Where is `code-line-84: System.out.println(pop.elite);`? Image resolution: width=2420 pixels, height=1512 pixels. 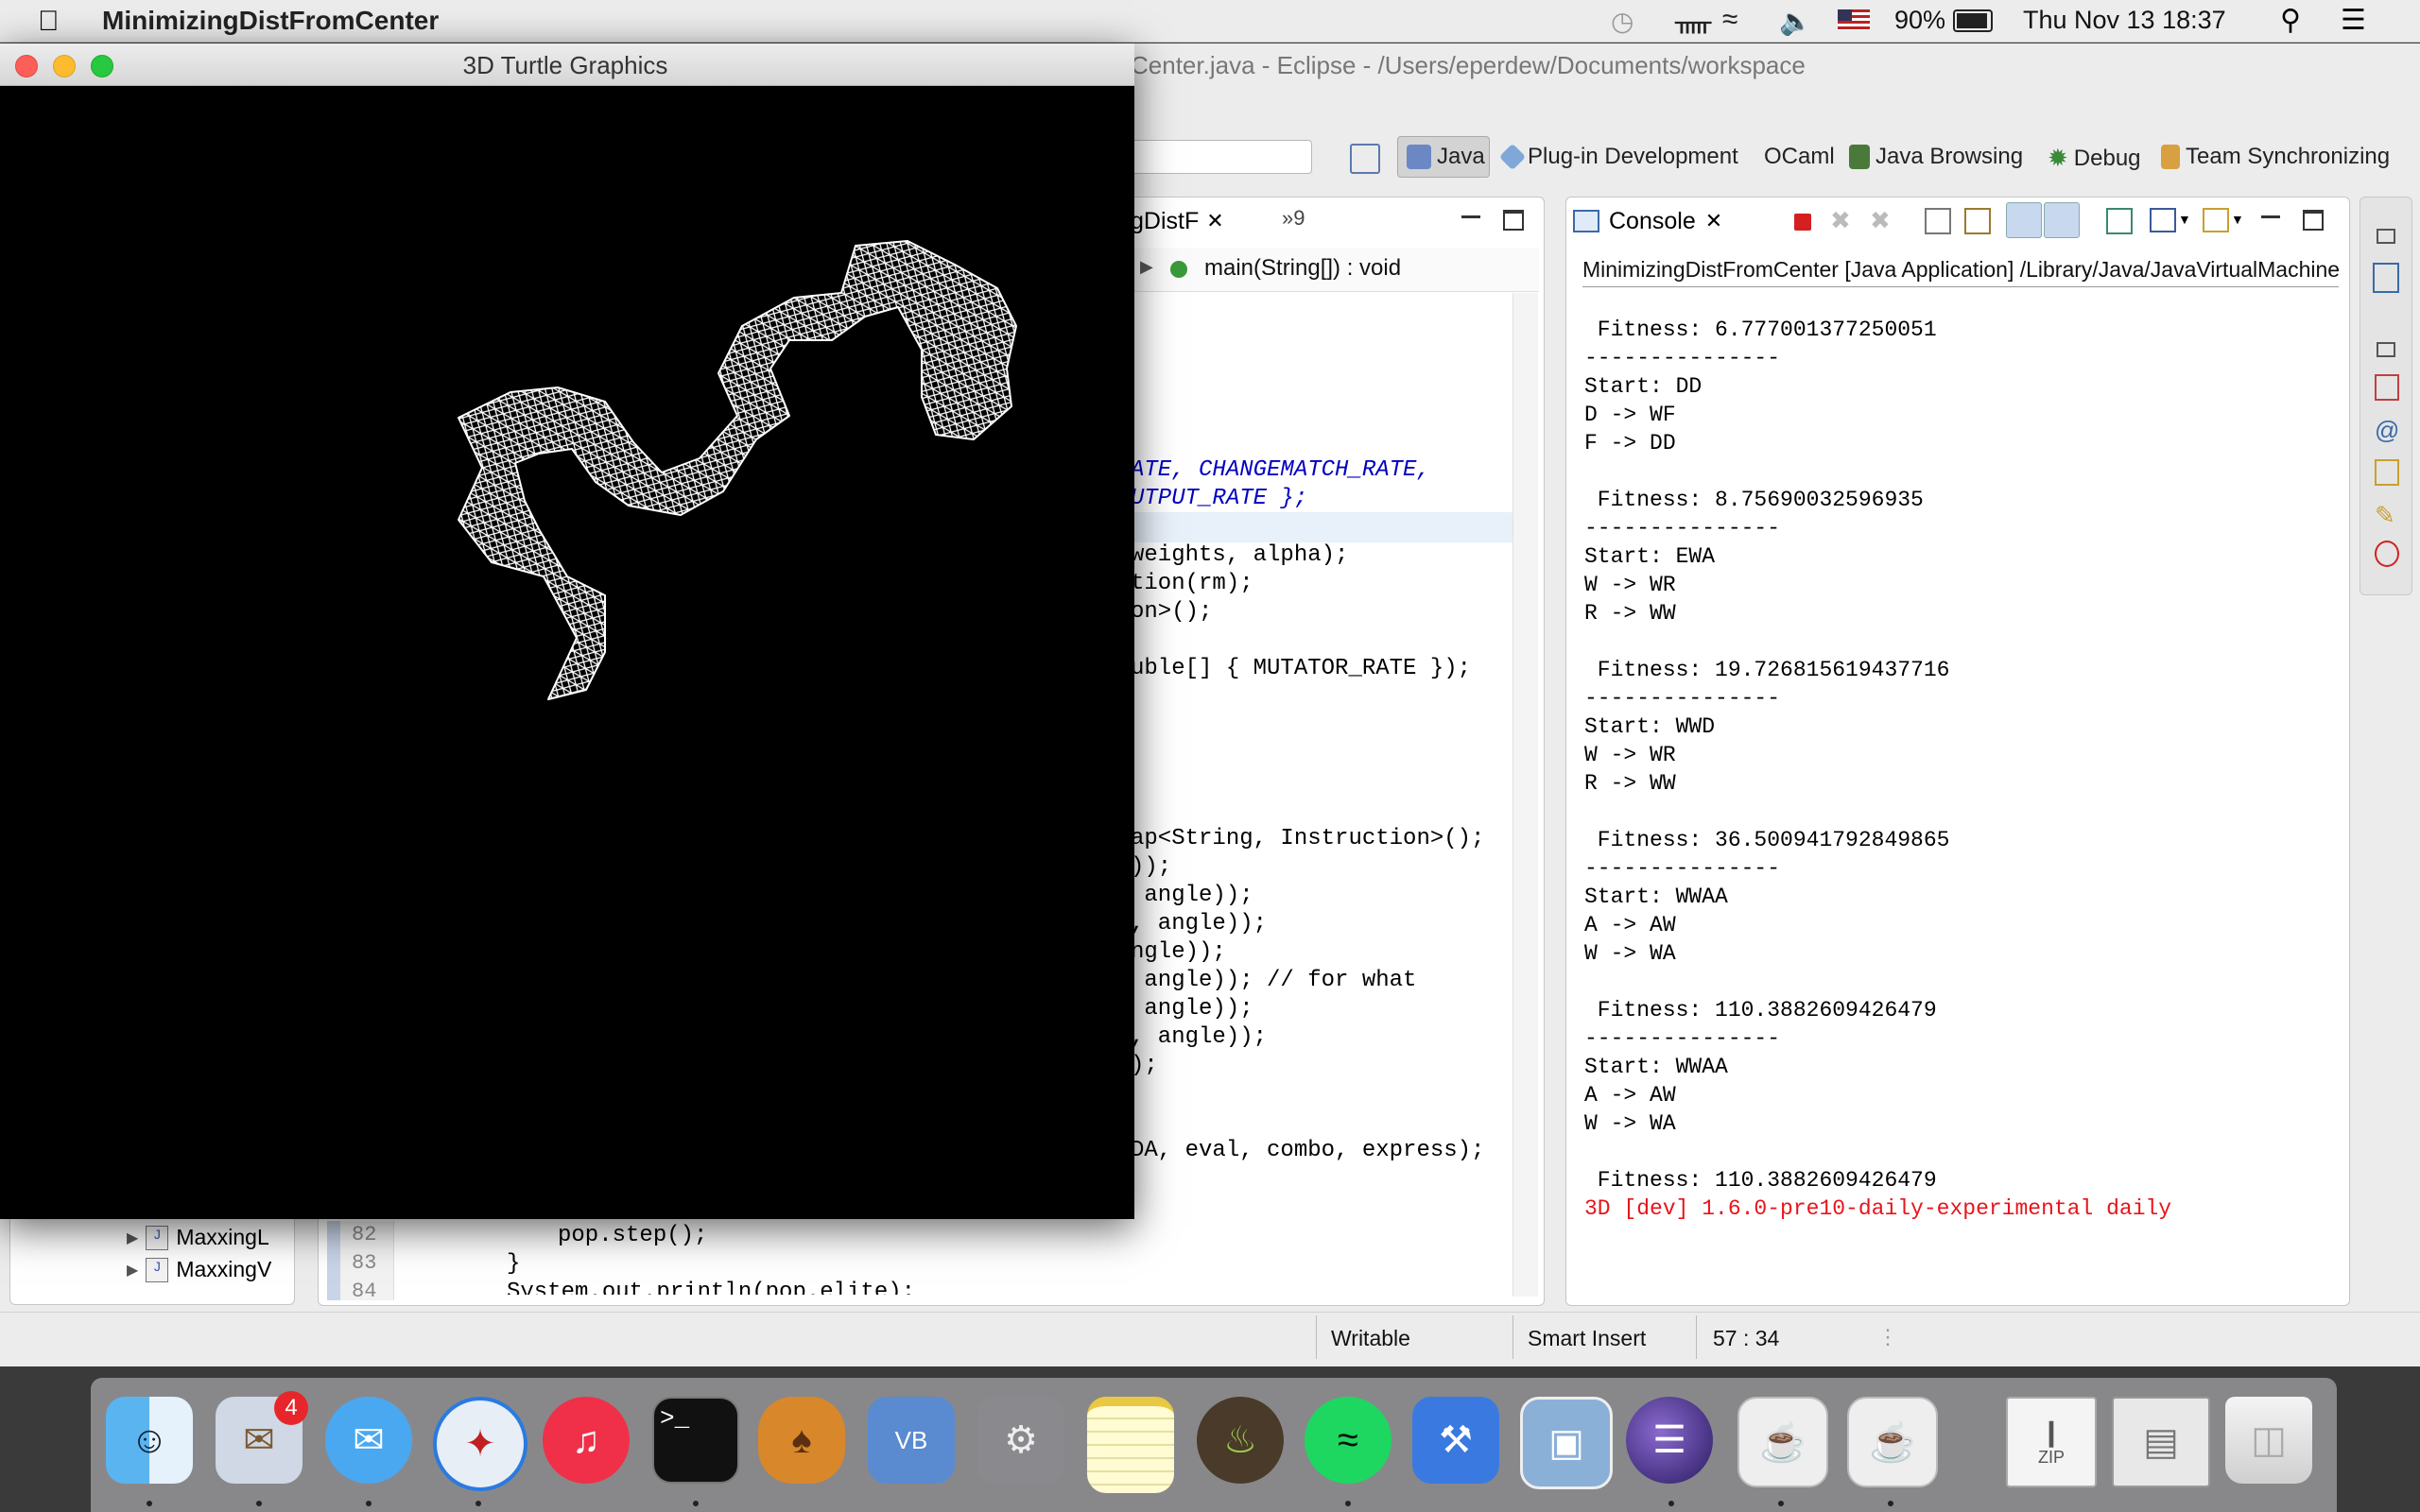 code-line-84: System.out.println(pop.elite); is located at coordinates (711, 1287).